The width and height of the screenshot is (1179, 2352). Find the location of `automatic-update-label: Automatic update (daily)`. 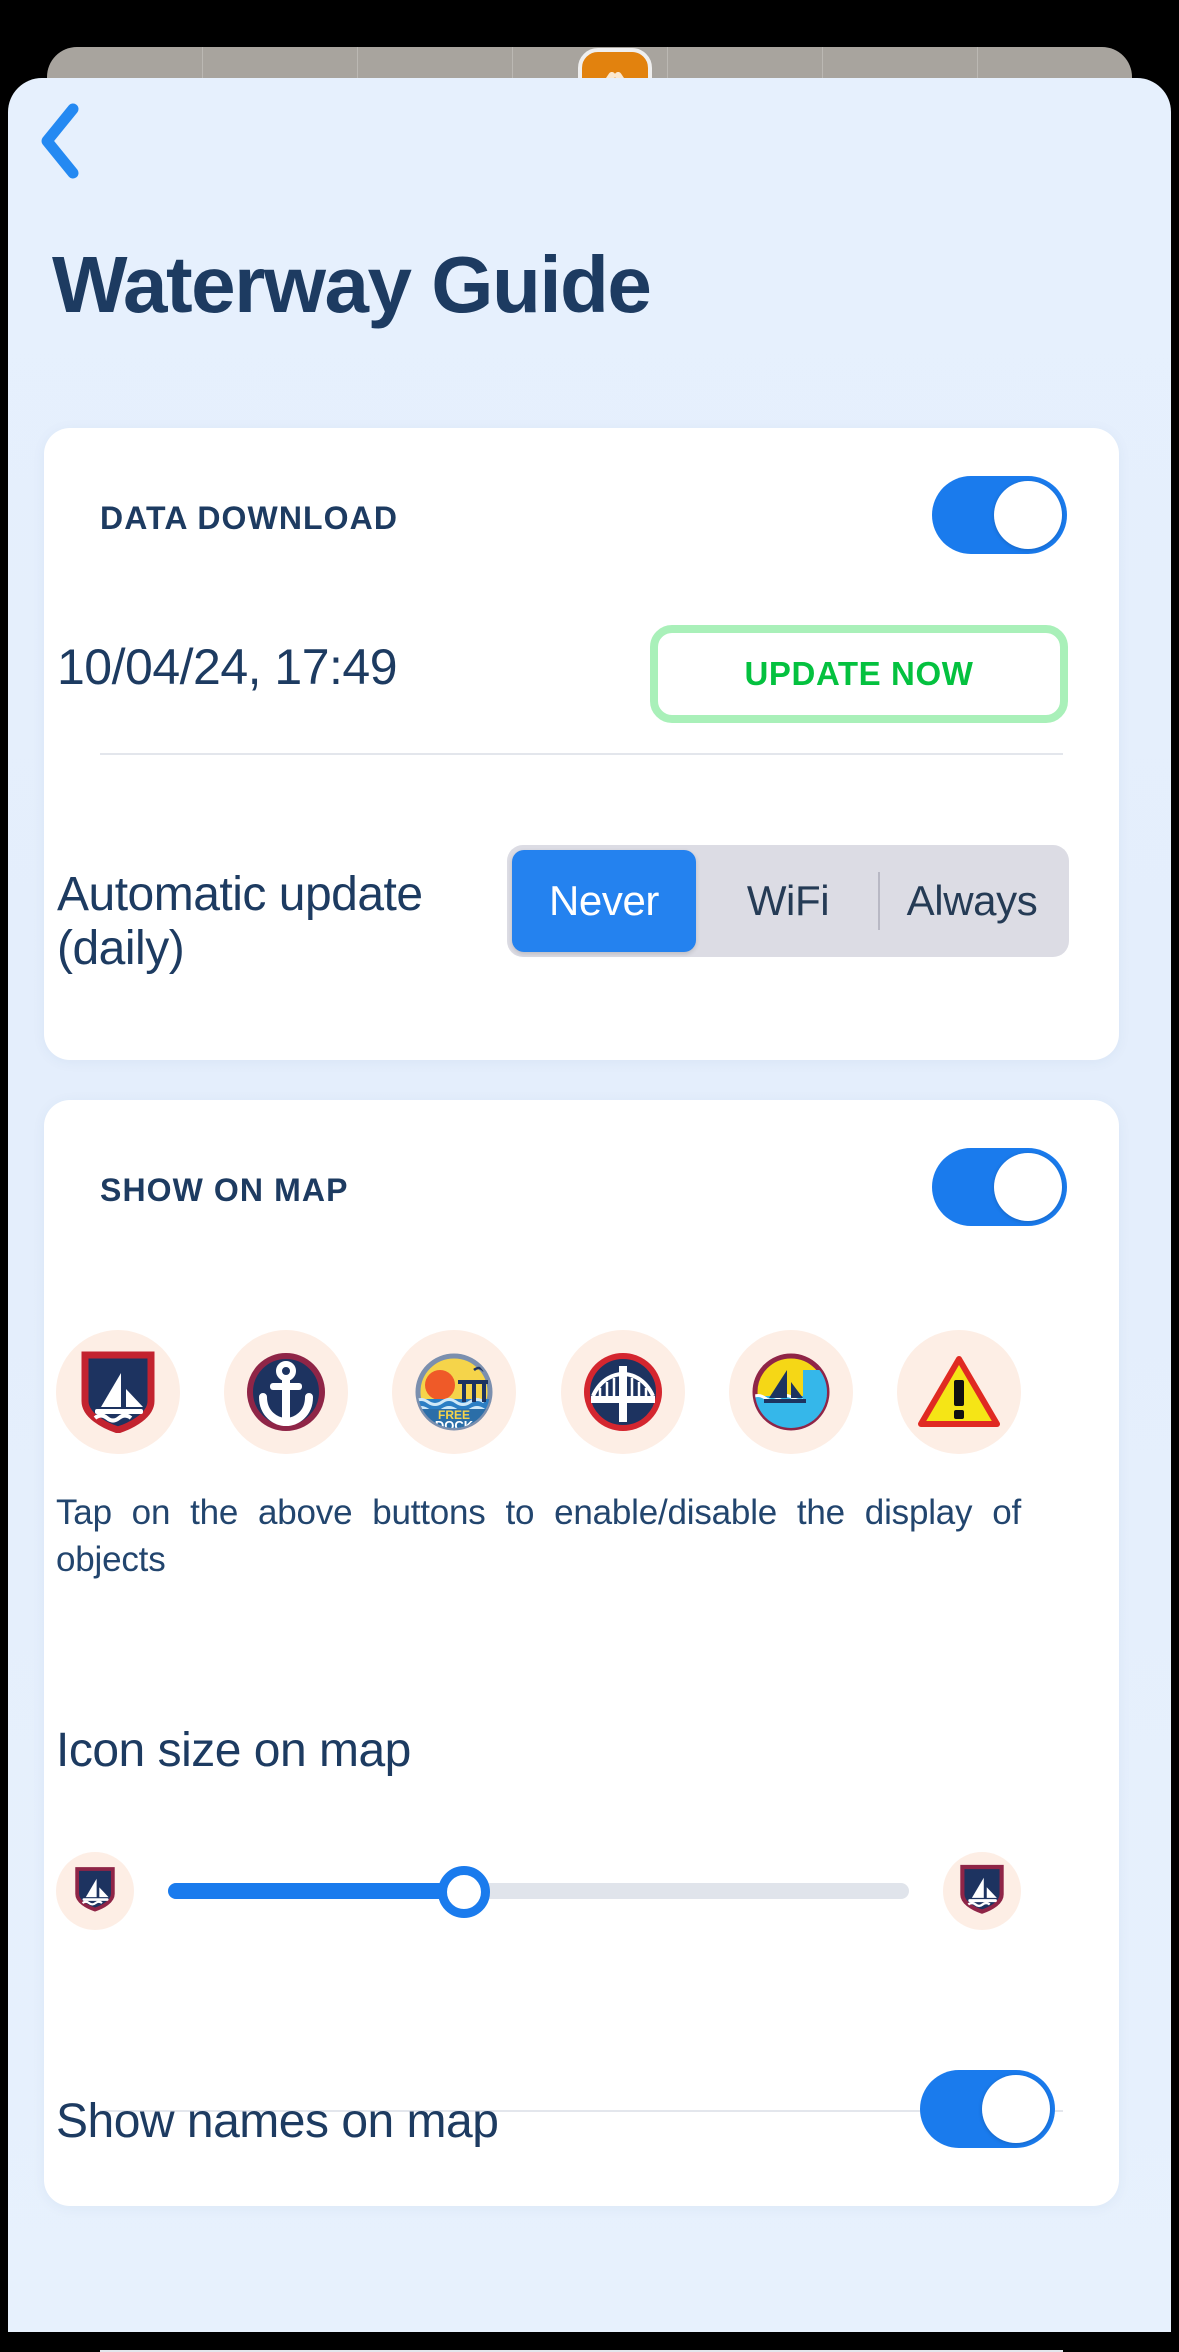

automatic-update-label: Automatic update (daily) is located at coordinates (240, 921).